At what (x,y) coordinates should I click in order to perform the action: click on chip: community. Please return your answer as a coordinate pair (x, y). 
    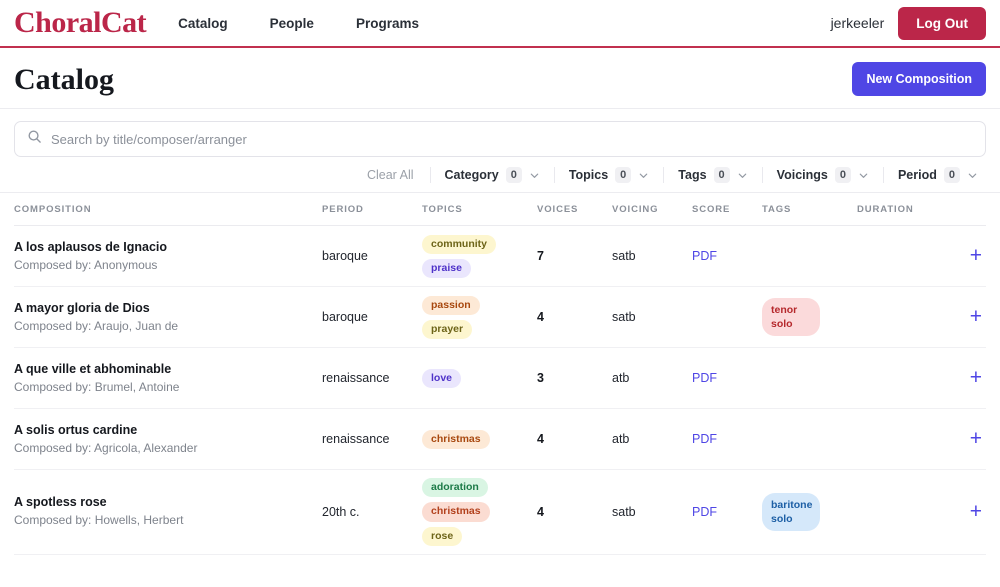
    Looking at the image, I should click on (459, 244).